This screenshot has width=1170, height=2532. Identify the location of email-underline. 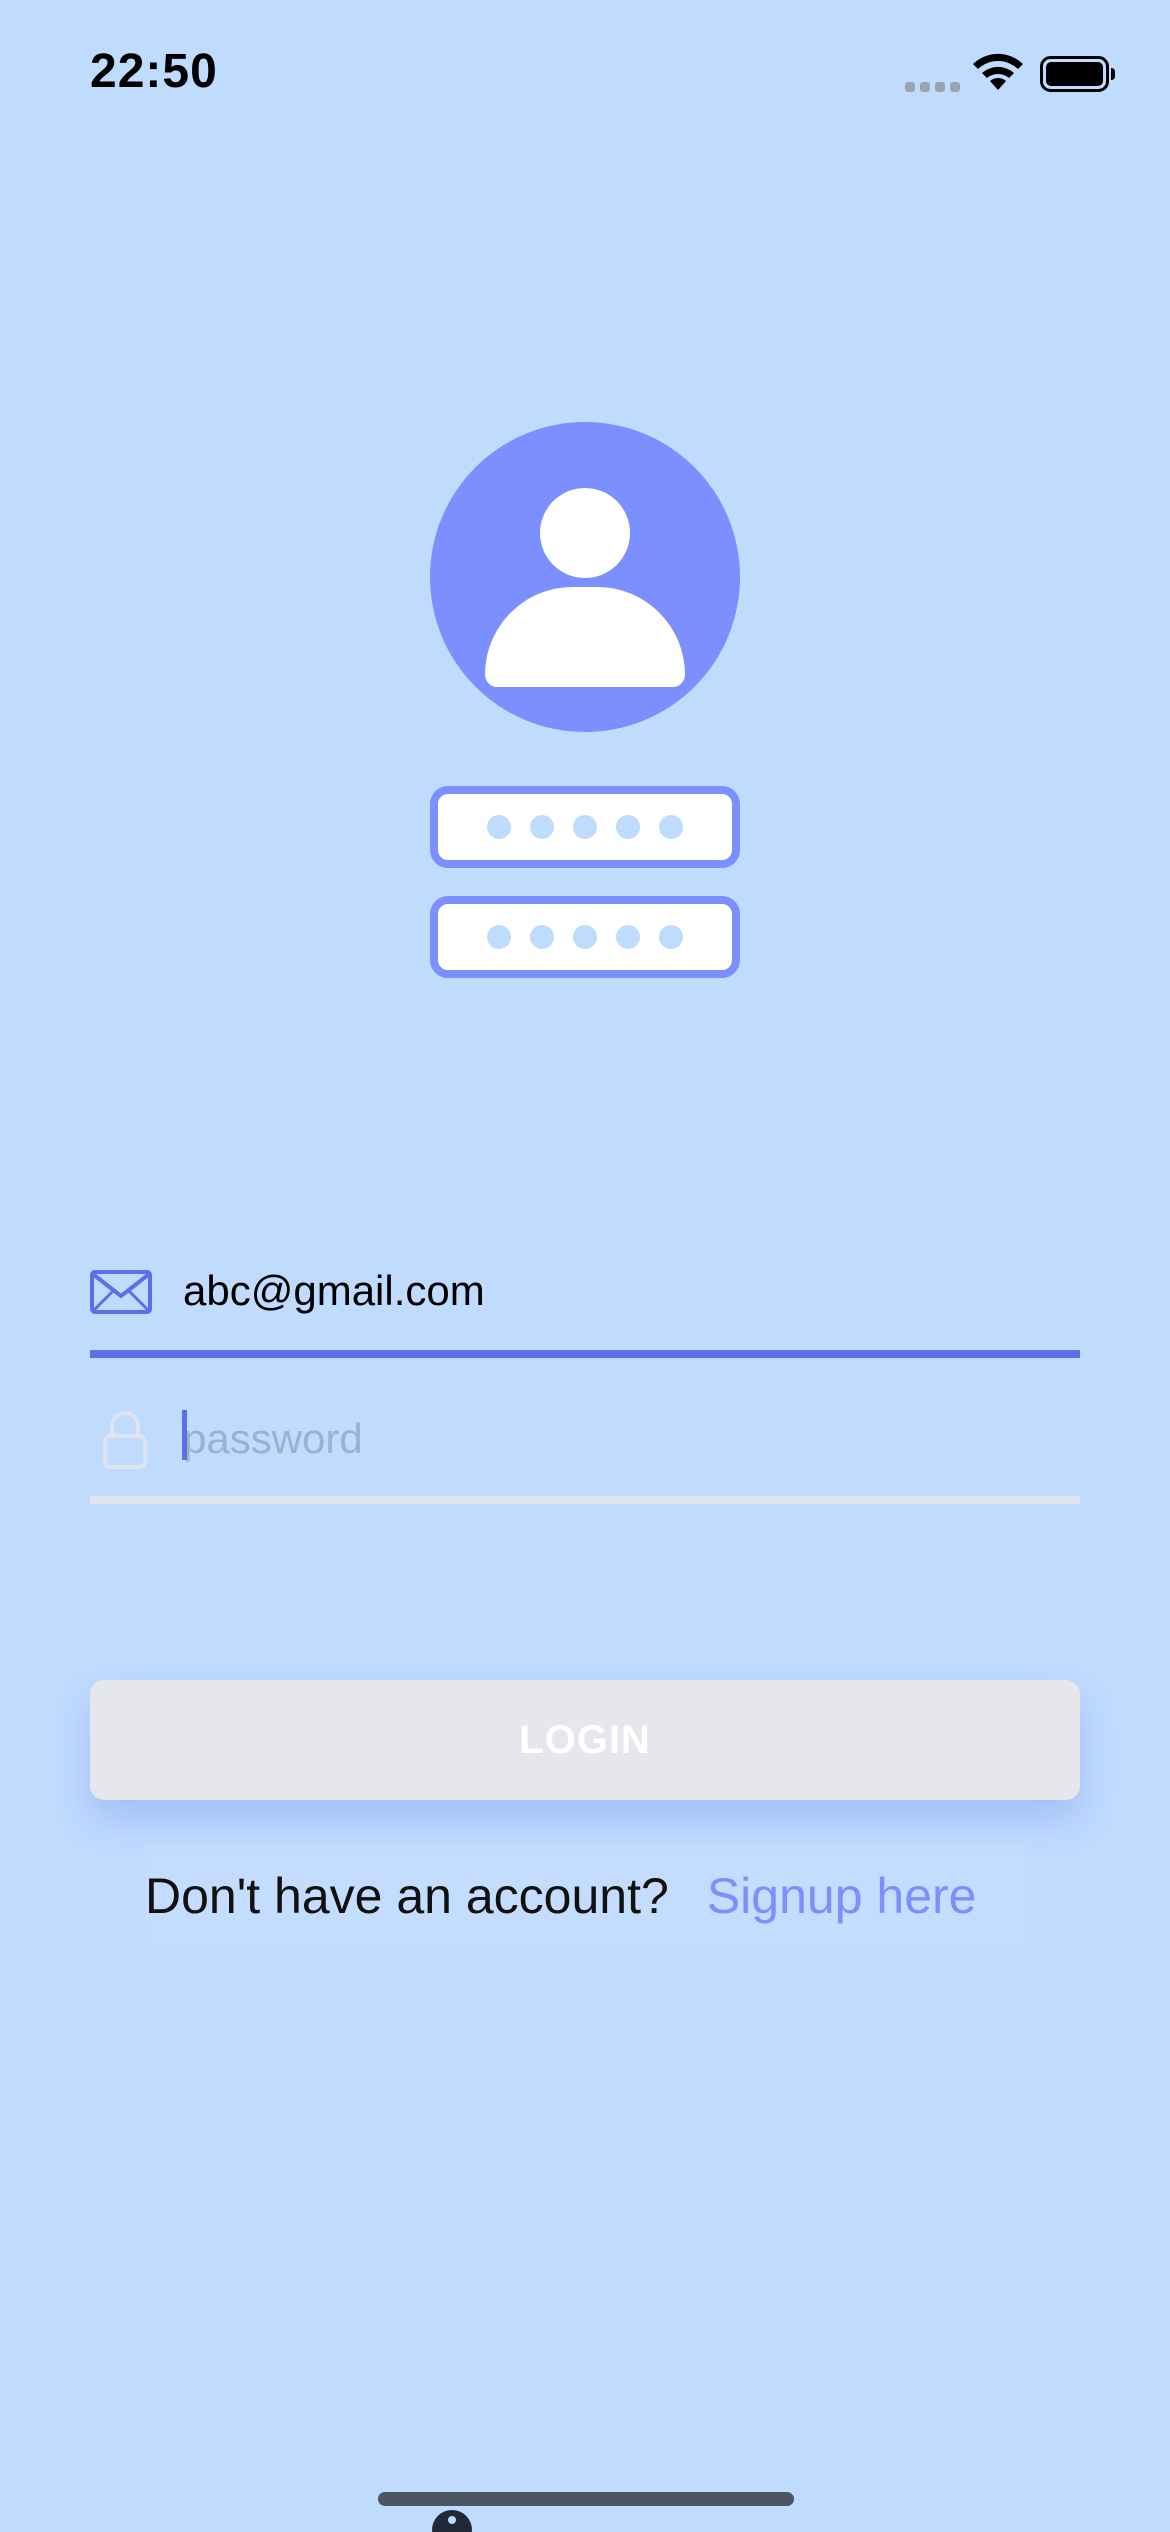
(585, 1354).